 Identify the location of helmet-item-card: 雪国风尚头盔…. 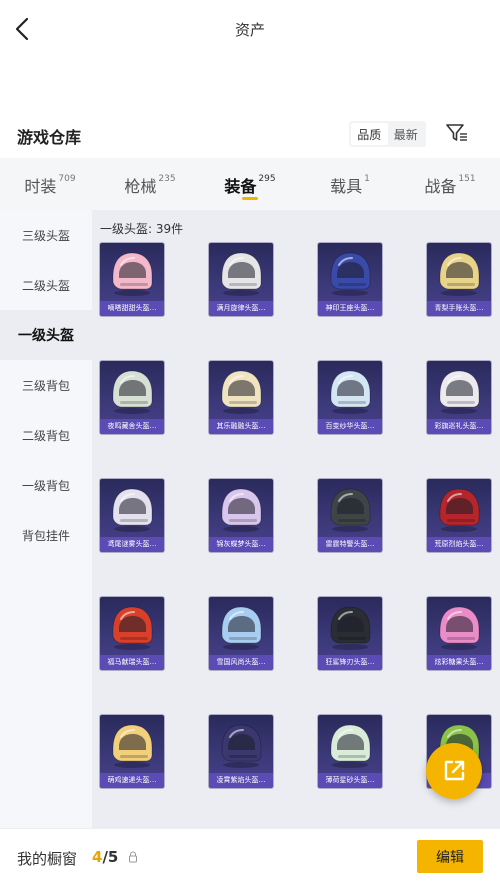
(241, 633).